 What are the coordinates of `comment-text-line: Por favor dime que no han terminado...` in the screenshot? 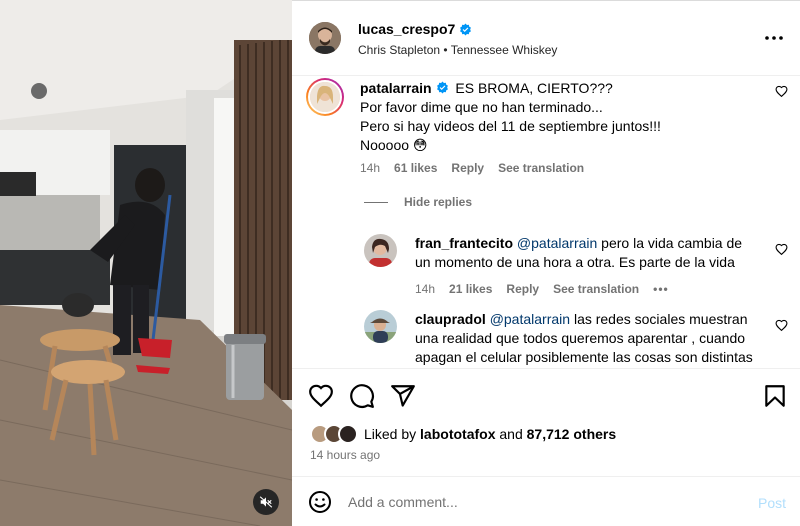 It's located at (481, 107).